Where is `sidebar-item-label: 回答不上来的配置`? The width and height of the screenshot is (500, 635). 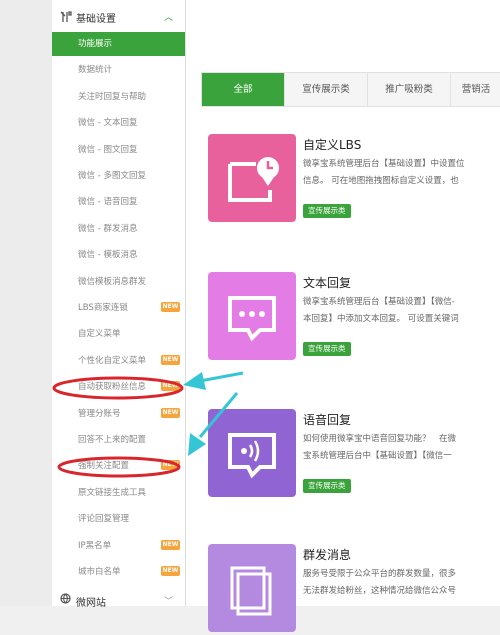
sidebar-item-label: 回答不上来的配置 is located at coordinates (112, 440).